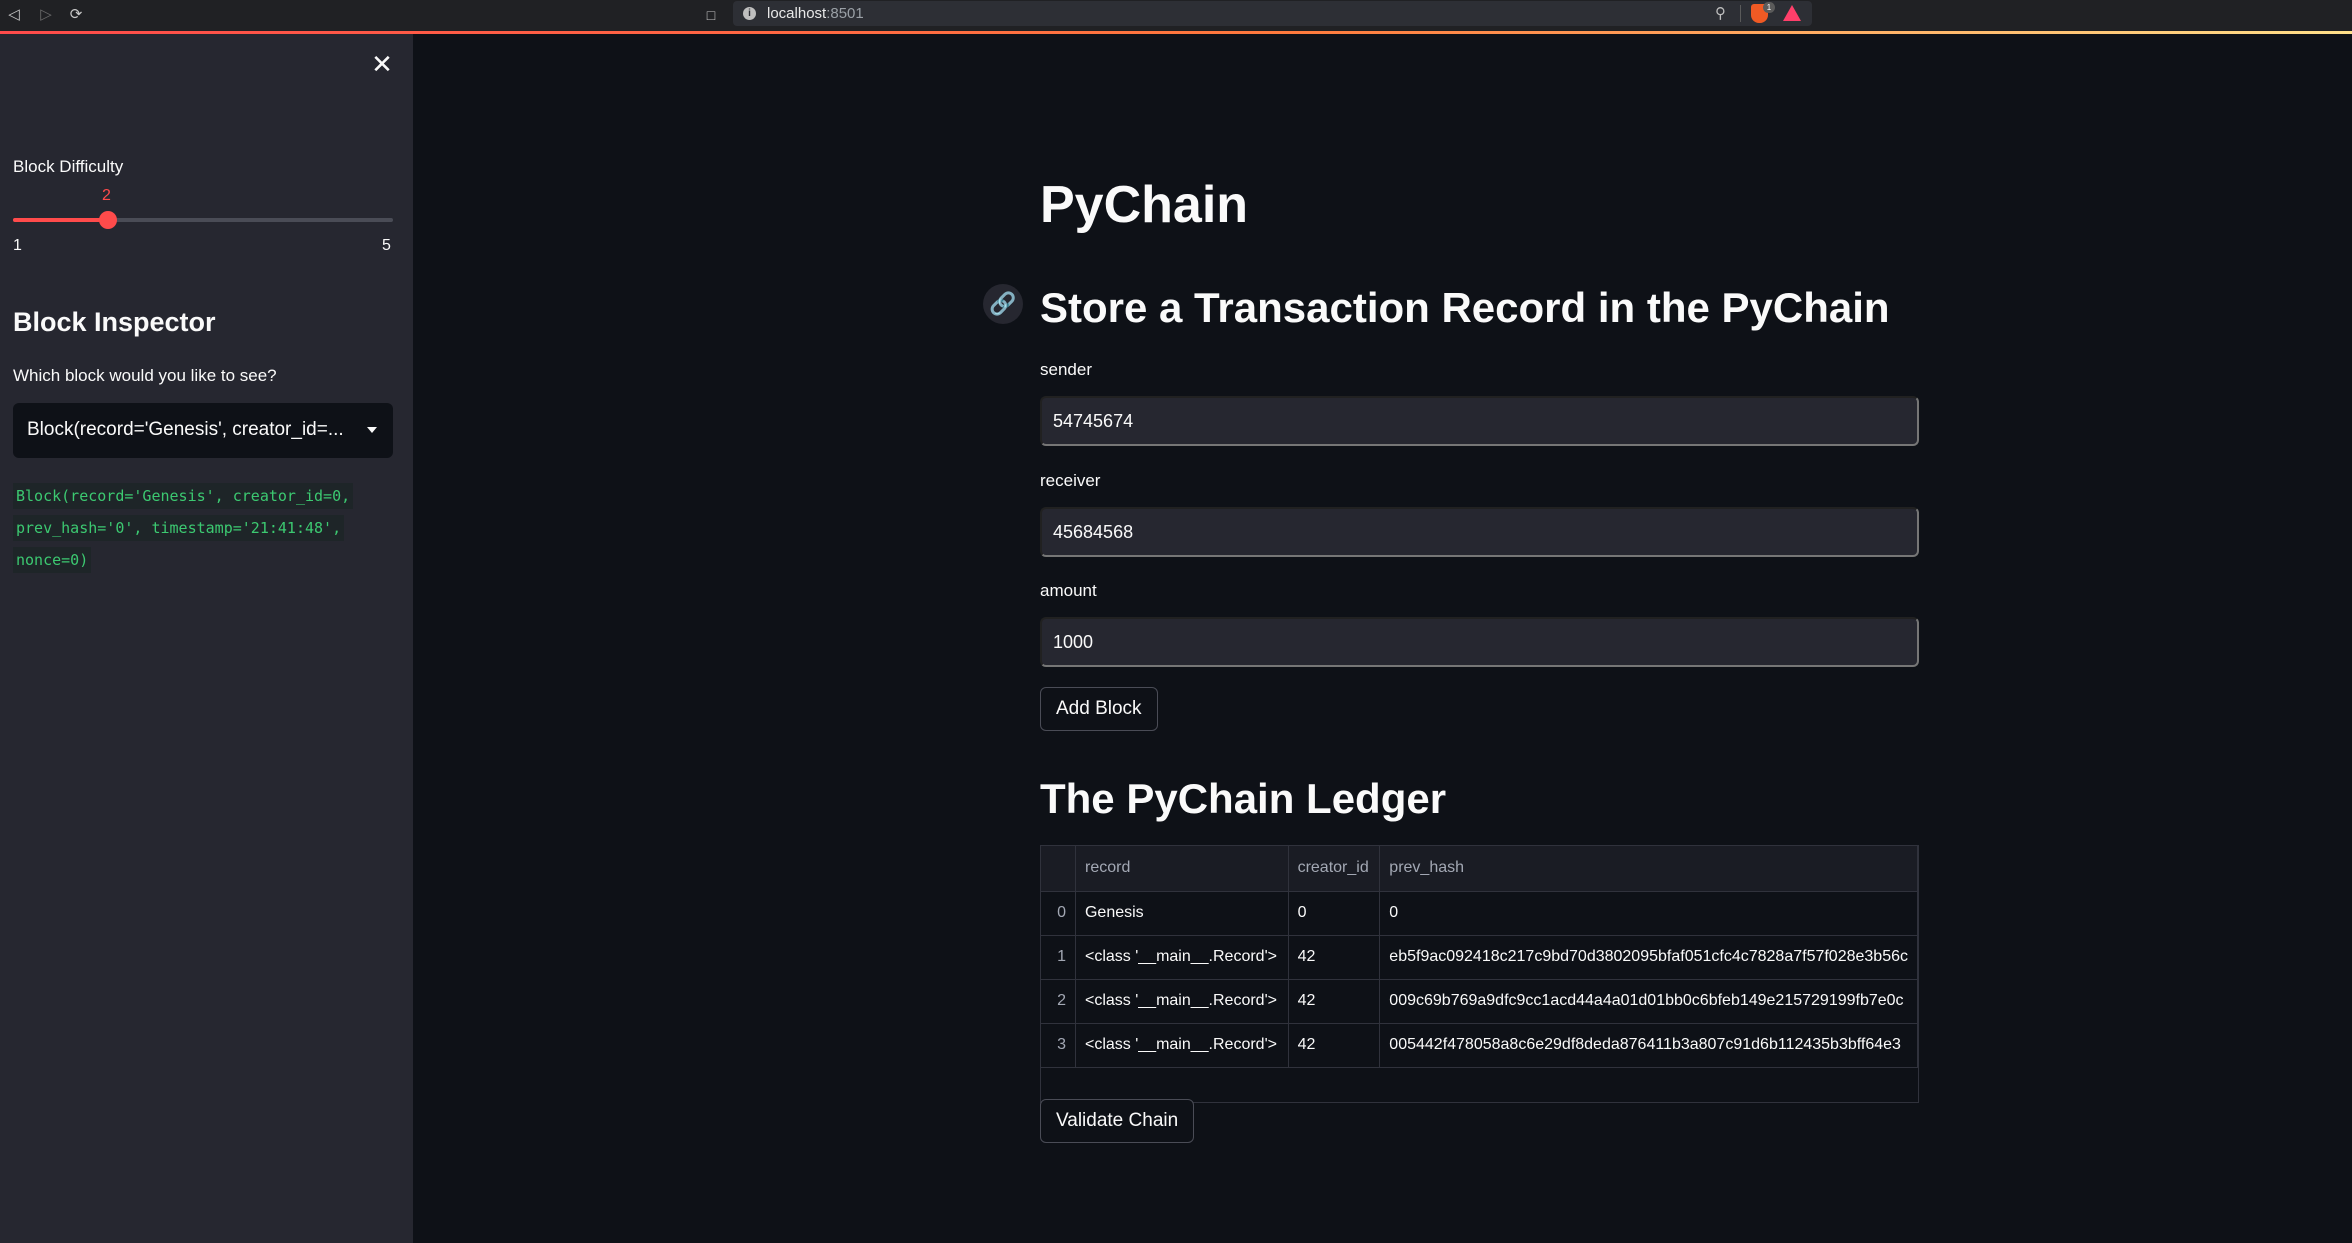 This screenshot has width=2352, height=1243. What do you see at coordinates (106, 195) in the screenshot?
I see `slider-current-value: 2` at bounding box center [106, 195].